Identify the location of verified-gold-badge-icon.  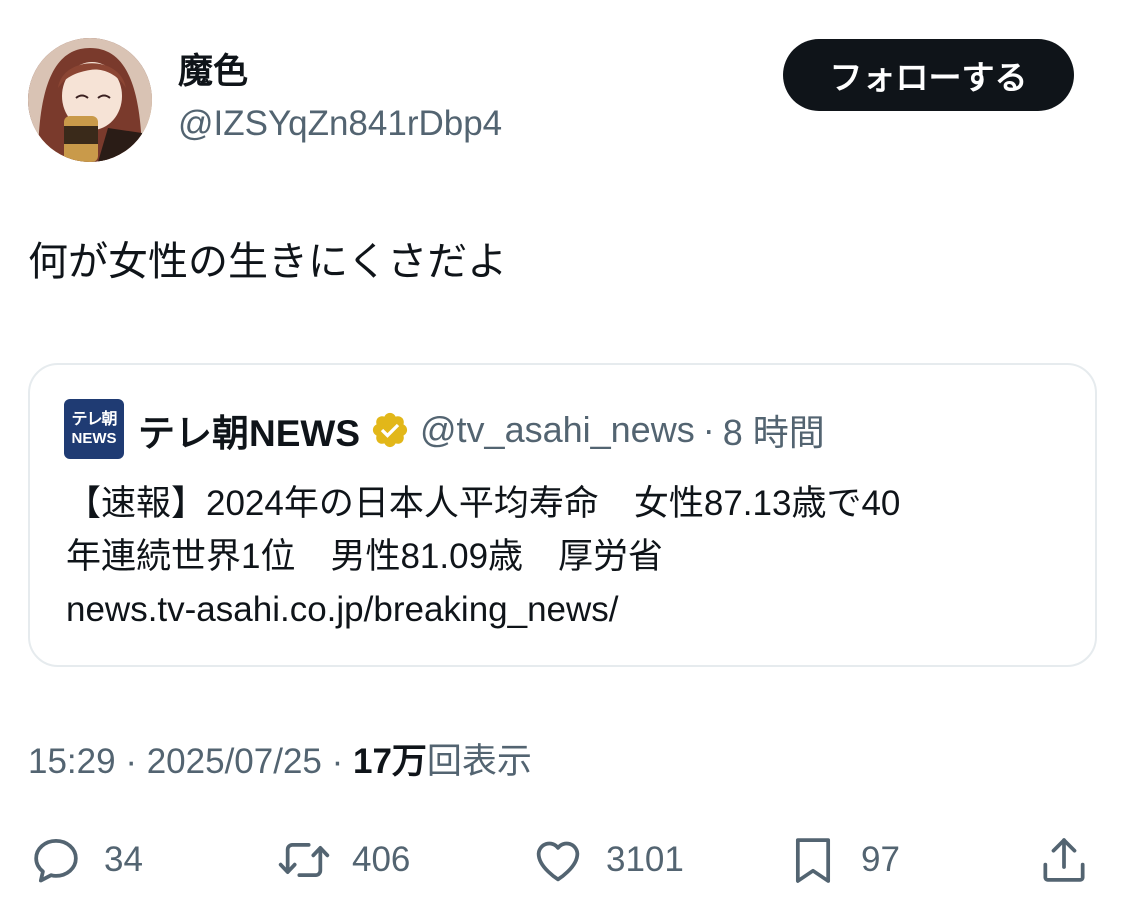
(390, 430).